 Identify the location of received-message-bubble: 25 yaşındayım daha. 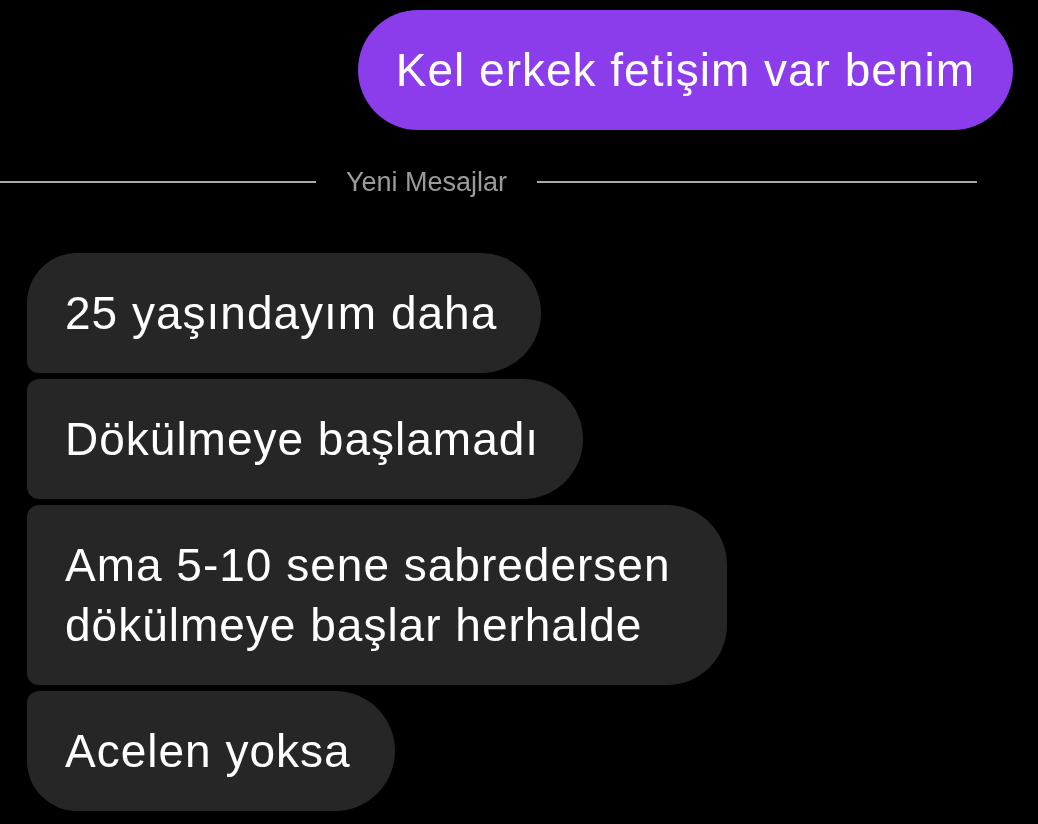
(284, 313).